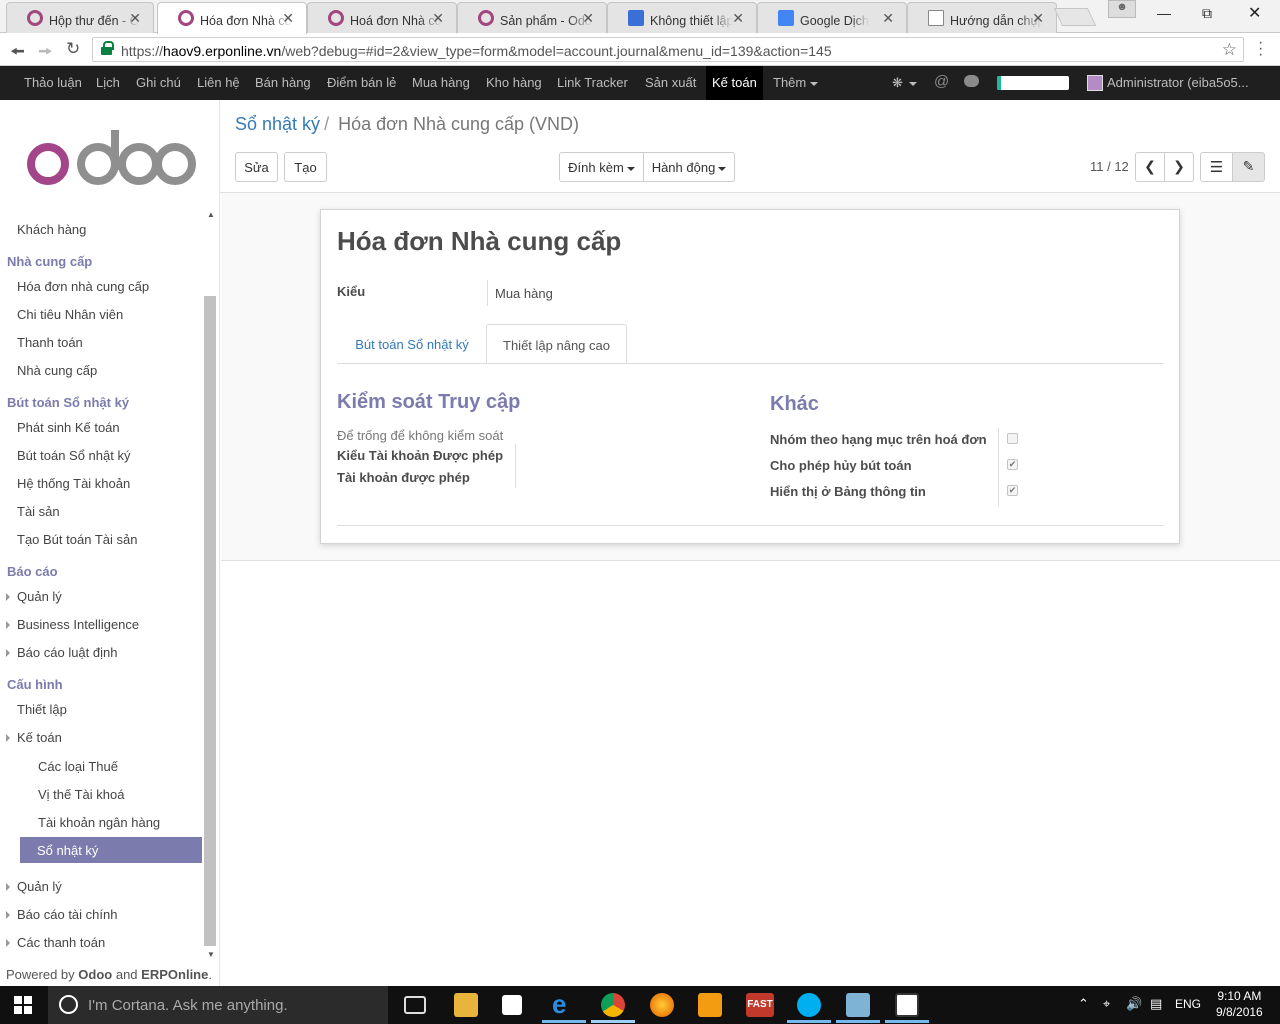 Image resolution: width=1280 pixels, height=1024 pixels. I want to click on scroll-down-icon: ▼, so click(211, 954).